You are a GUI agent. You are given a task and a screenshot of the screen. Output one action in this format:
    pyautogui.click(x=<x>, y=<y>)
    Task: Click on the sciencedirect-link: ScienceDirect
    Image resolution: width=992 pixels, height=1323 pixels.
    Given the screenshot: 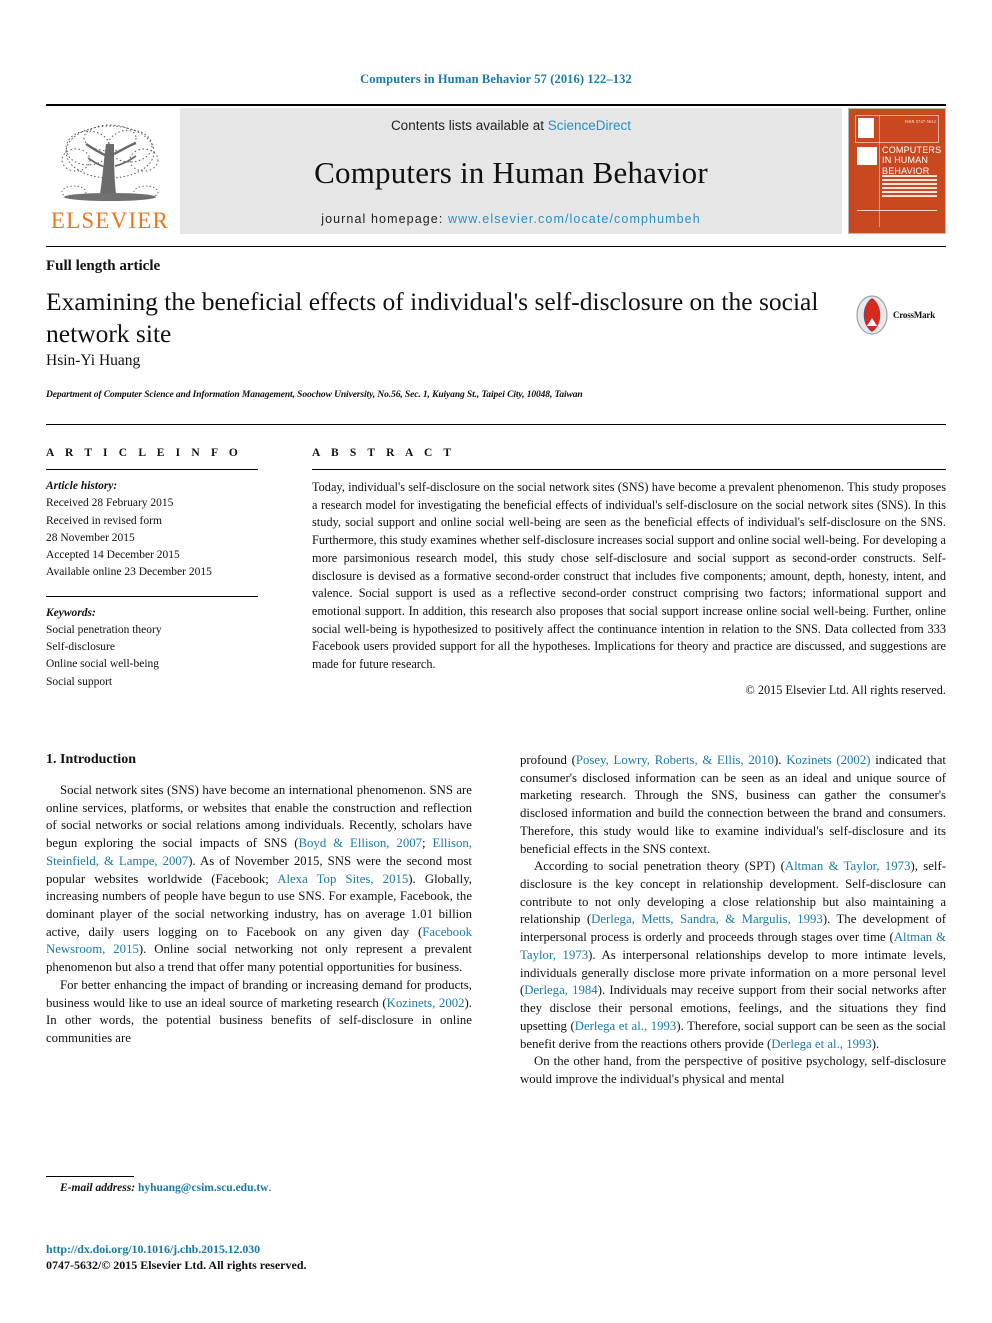 What is the action you would take?
    pyautogui.click(x=589, y=125)
    